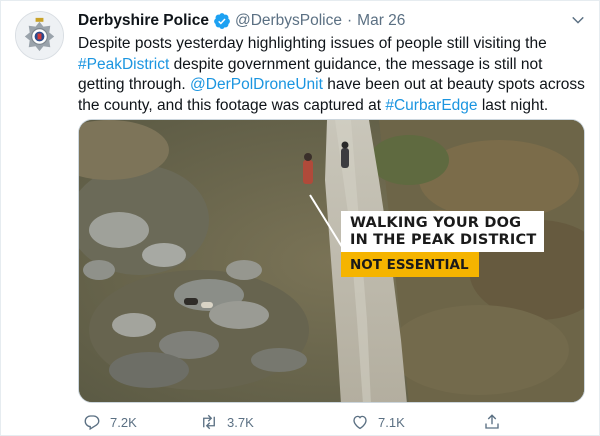 The height and width of the screenshot is (436, 600). I want to click on avatar, so click(39, 35).